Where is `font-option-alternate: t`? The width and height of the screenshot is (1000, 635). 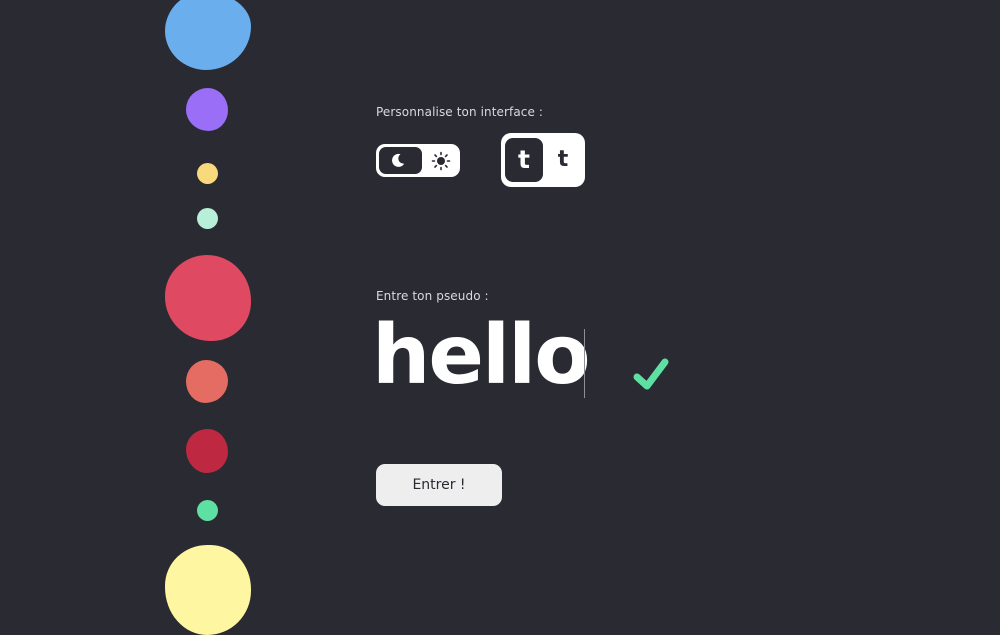 font-option-alternate: t is located at coordinates (563, 160).